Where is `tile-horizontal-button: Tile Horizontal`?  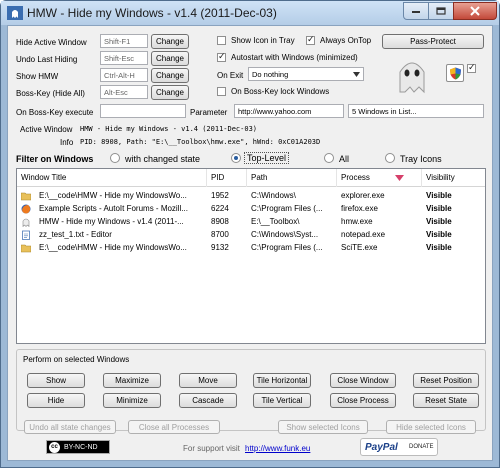
tile-horizontal-button: Tile Horizontal is located at coordinates (282, 380).